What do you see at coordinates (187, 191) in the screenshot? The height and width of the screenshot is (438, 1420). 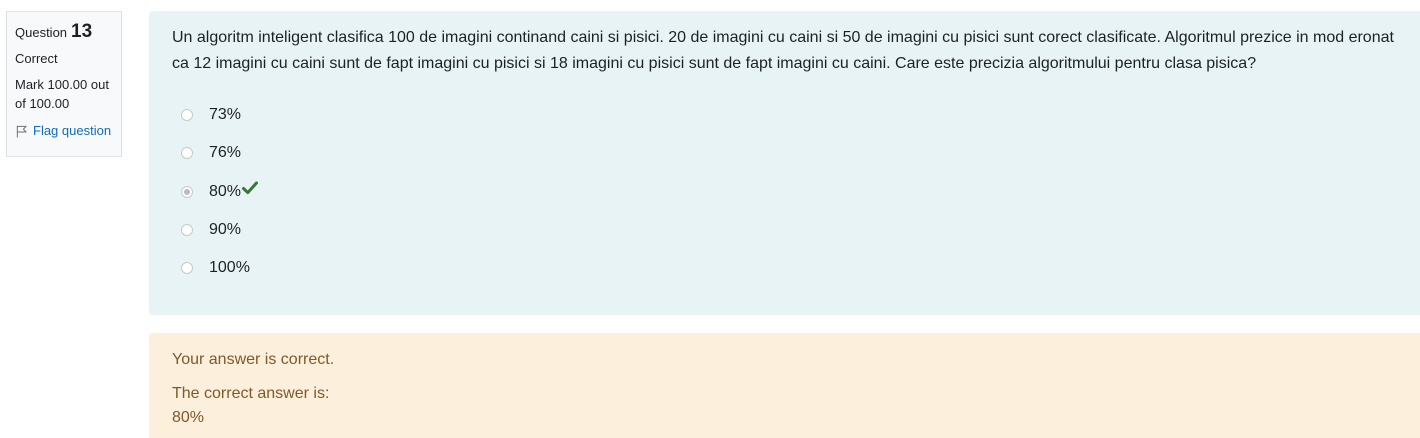 I see `answer-radio-selected` at bounding box center [187, 191].